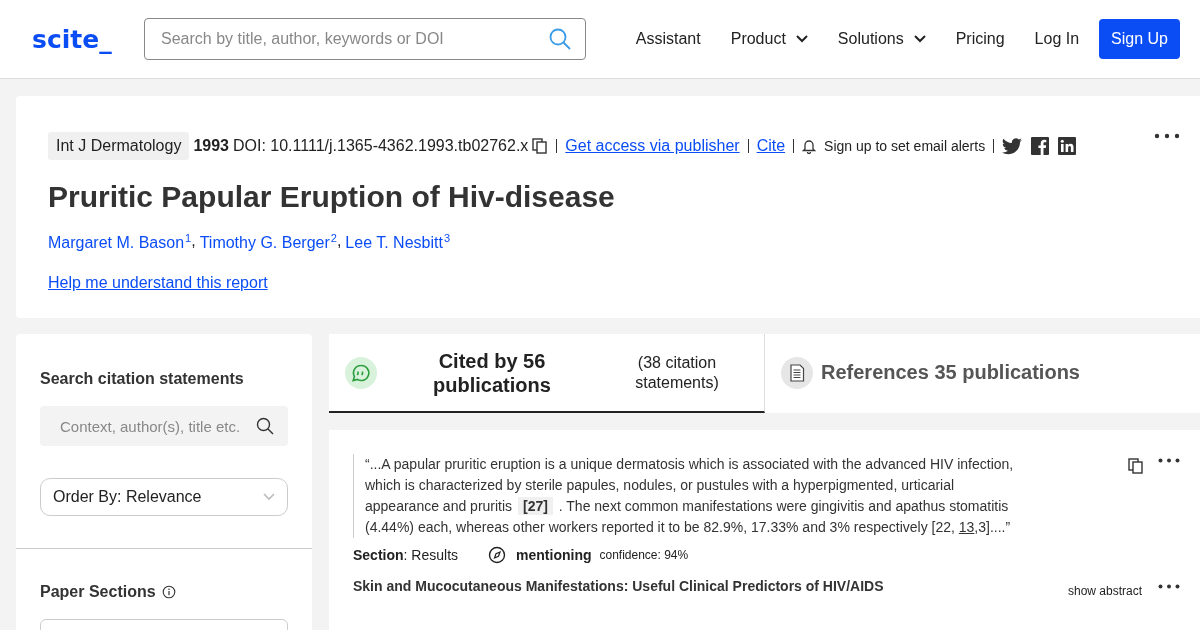  I want to click on nav-link: Pricing, so click(980, 39).